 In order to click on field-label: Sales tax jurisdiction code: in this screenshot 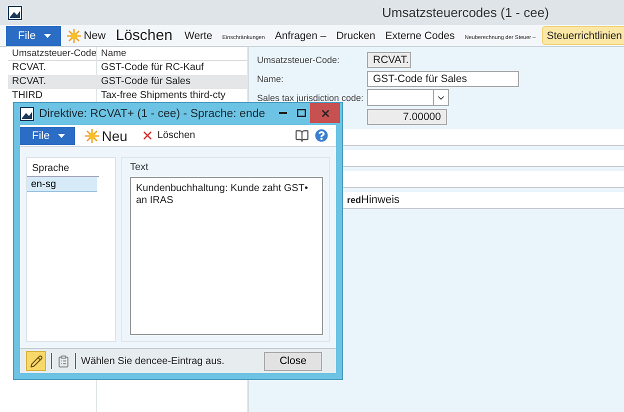, I will do `click(311, 97)`.